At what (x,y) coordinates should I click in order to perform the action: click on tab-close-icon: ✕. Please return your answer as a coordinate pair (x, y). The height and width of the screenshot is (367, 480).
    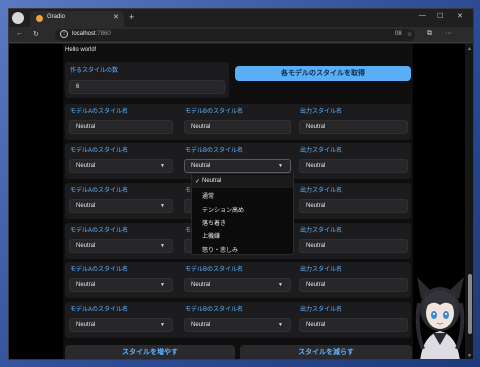
    Looking at the image, I should click on (116, 17).